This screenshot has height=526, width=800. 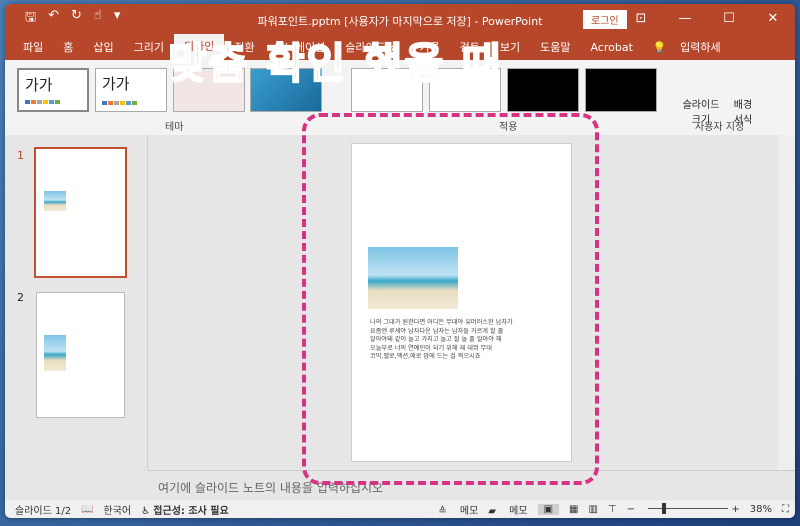 I want to click on custom-group-label: 사용자 지정, so click(x=720, y=127).